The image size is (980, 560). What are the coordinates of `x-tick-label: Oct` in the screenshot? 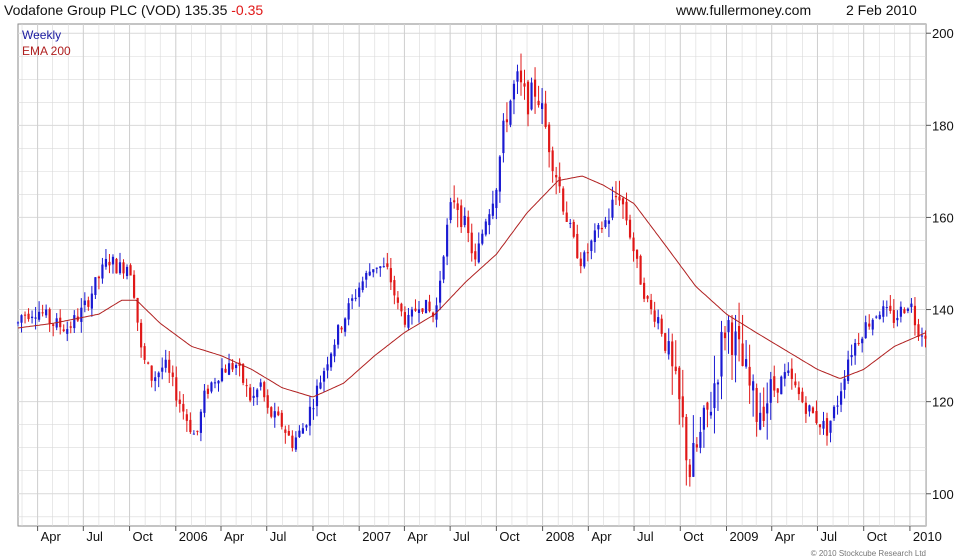 It's located at (143, 536).